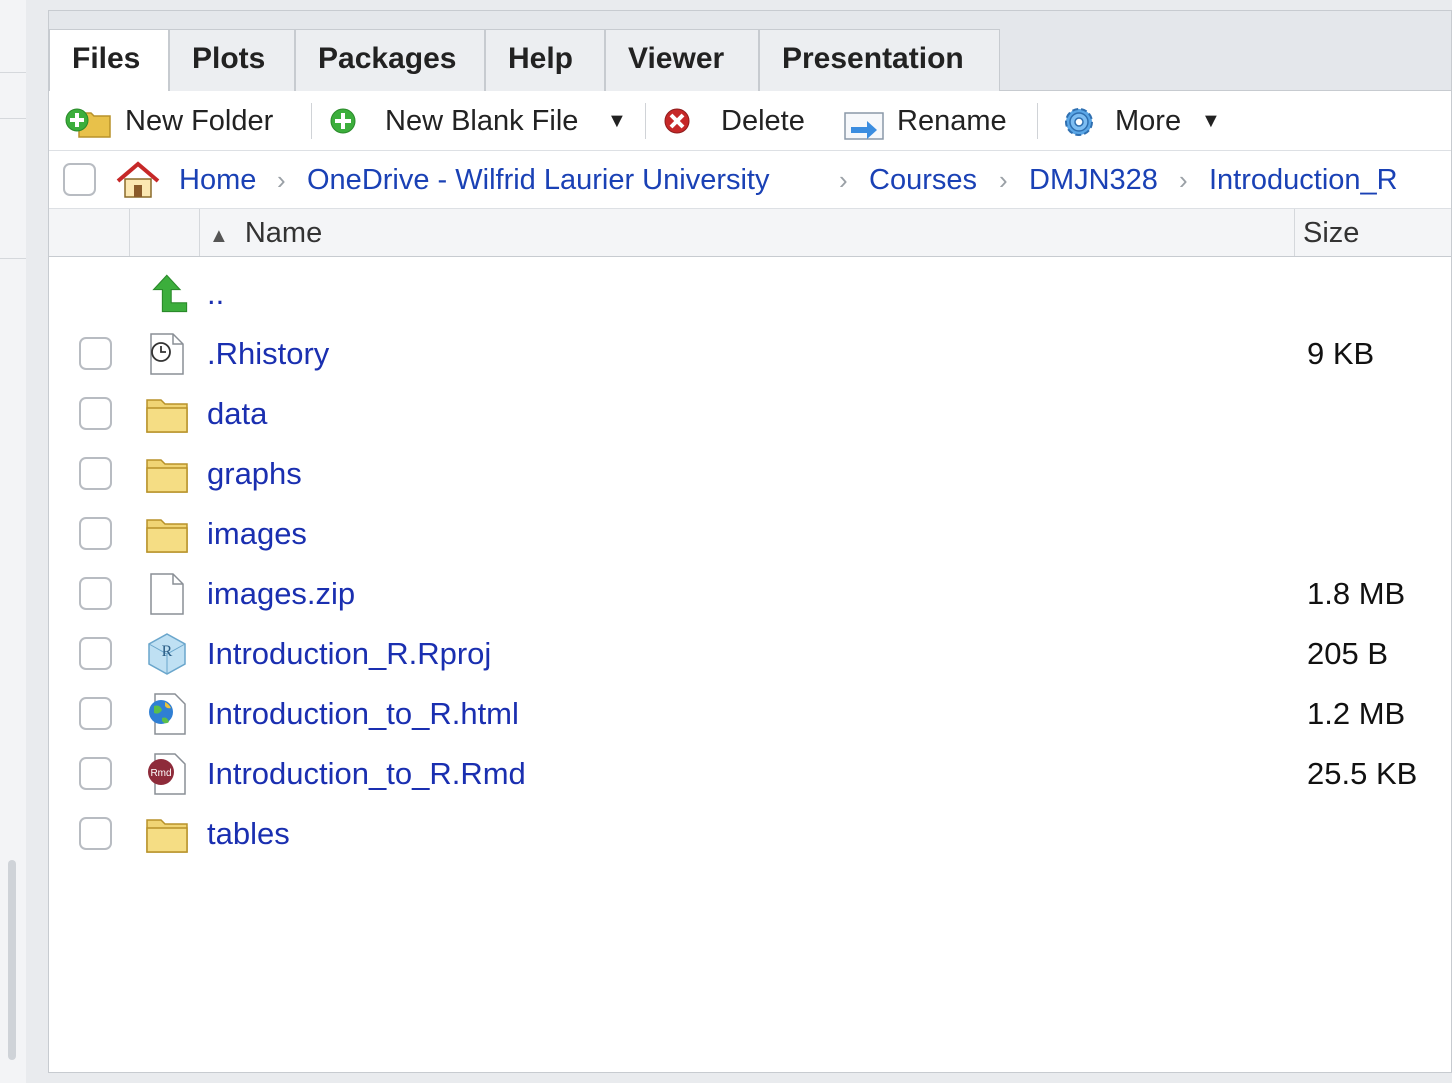 This screenshot has width=1452, height=1083. Describe the element at coordinates (164, 232) in the screenshot. I see `header-icon-column` at that location.